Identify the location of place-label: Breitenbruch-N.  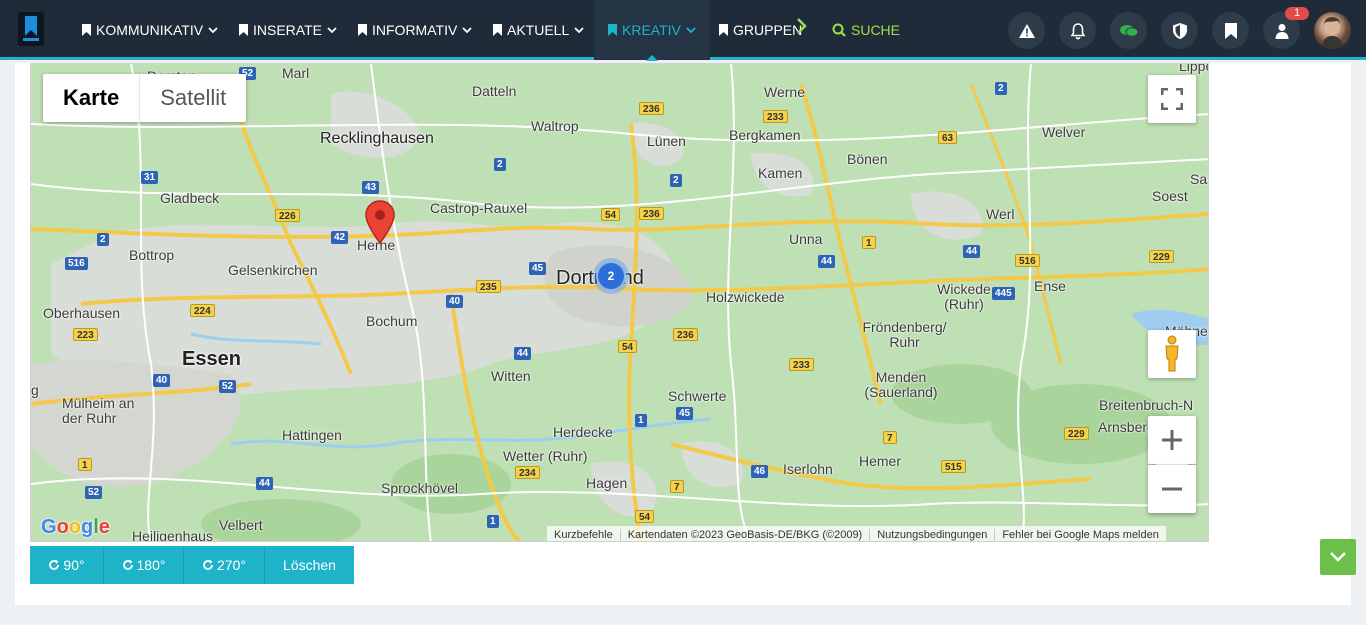
(1146, 405).